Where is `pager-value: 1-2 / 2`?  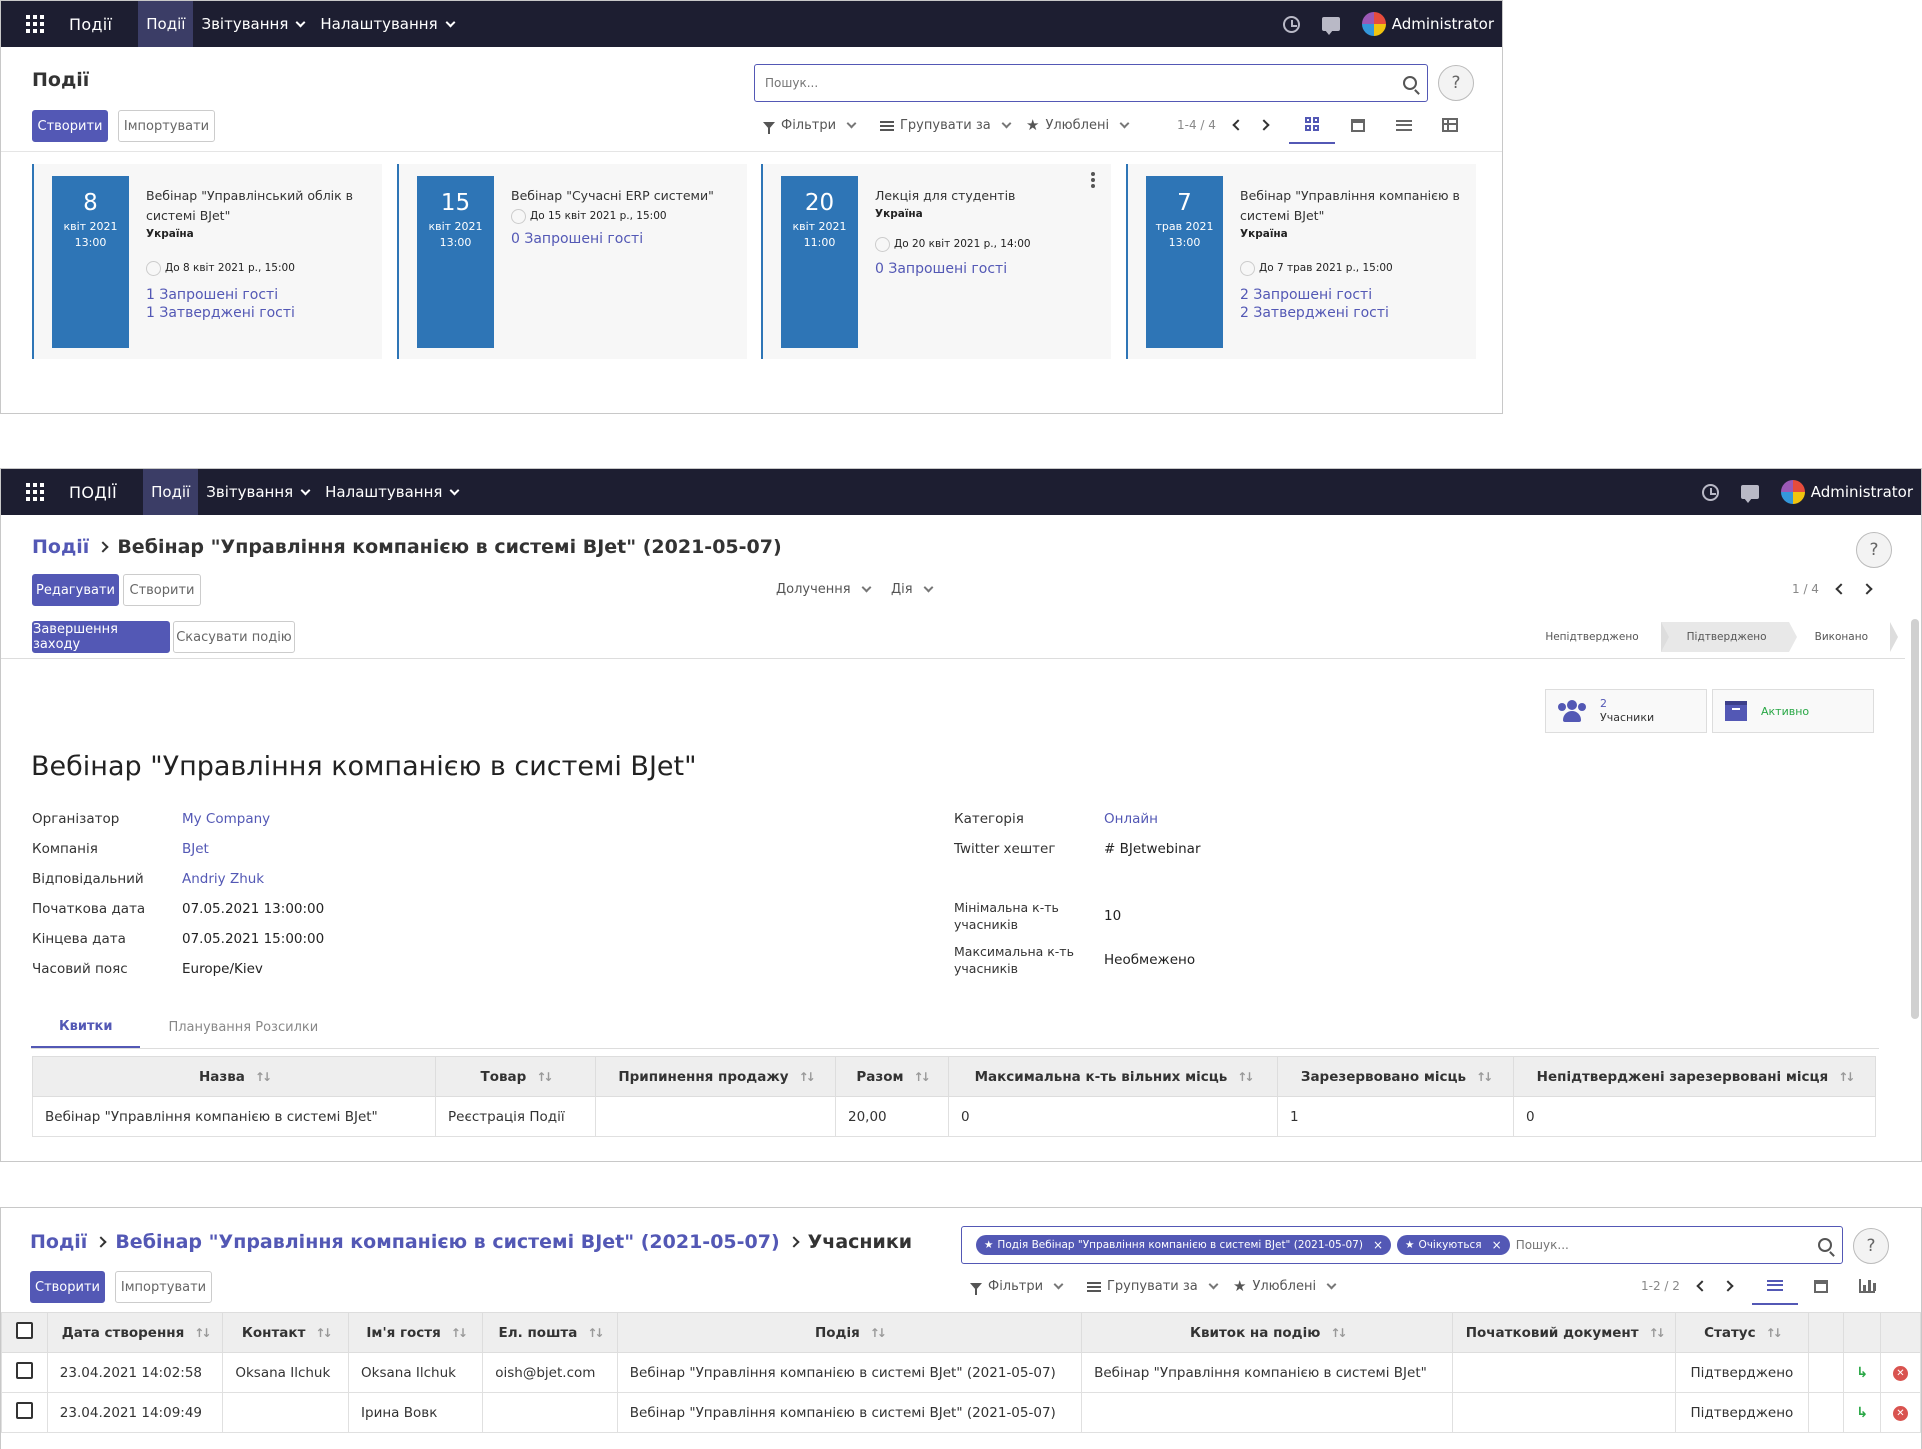
pager-value: 1-2 / 2 is located at coordinates (1660, 1286).